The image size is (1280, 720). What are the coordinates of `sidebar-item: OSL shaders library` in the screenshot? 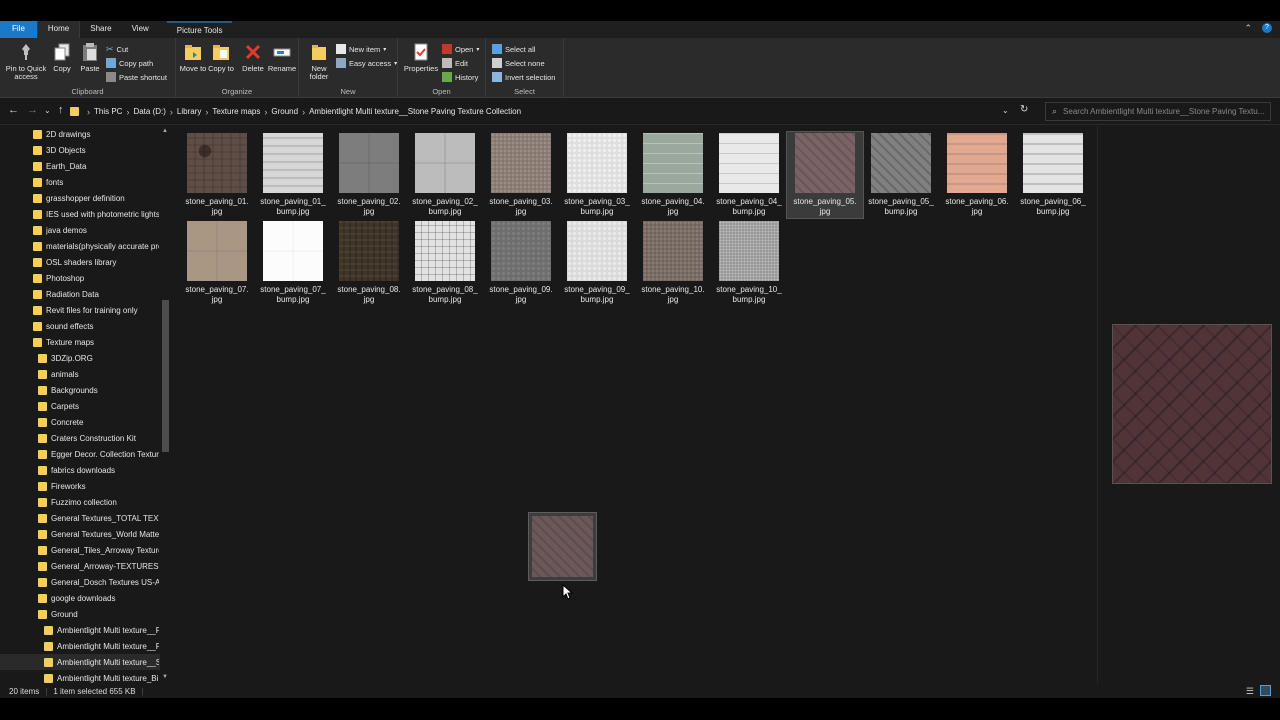 It's located at (80, 262).